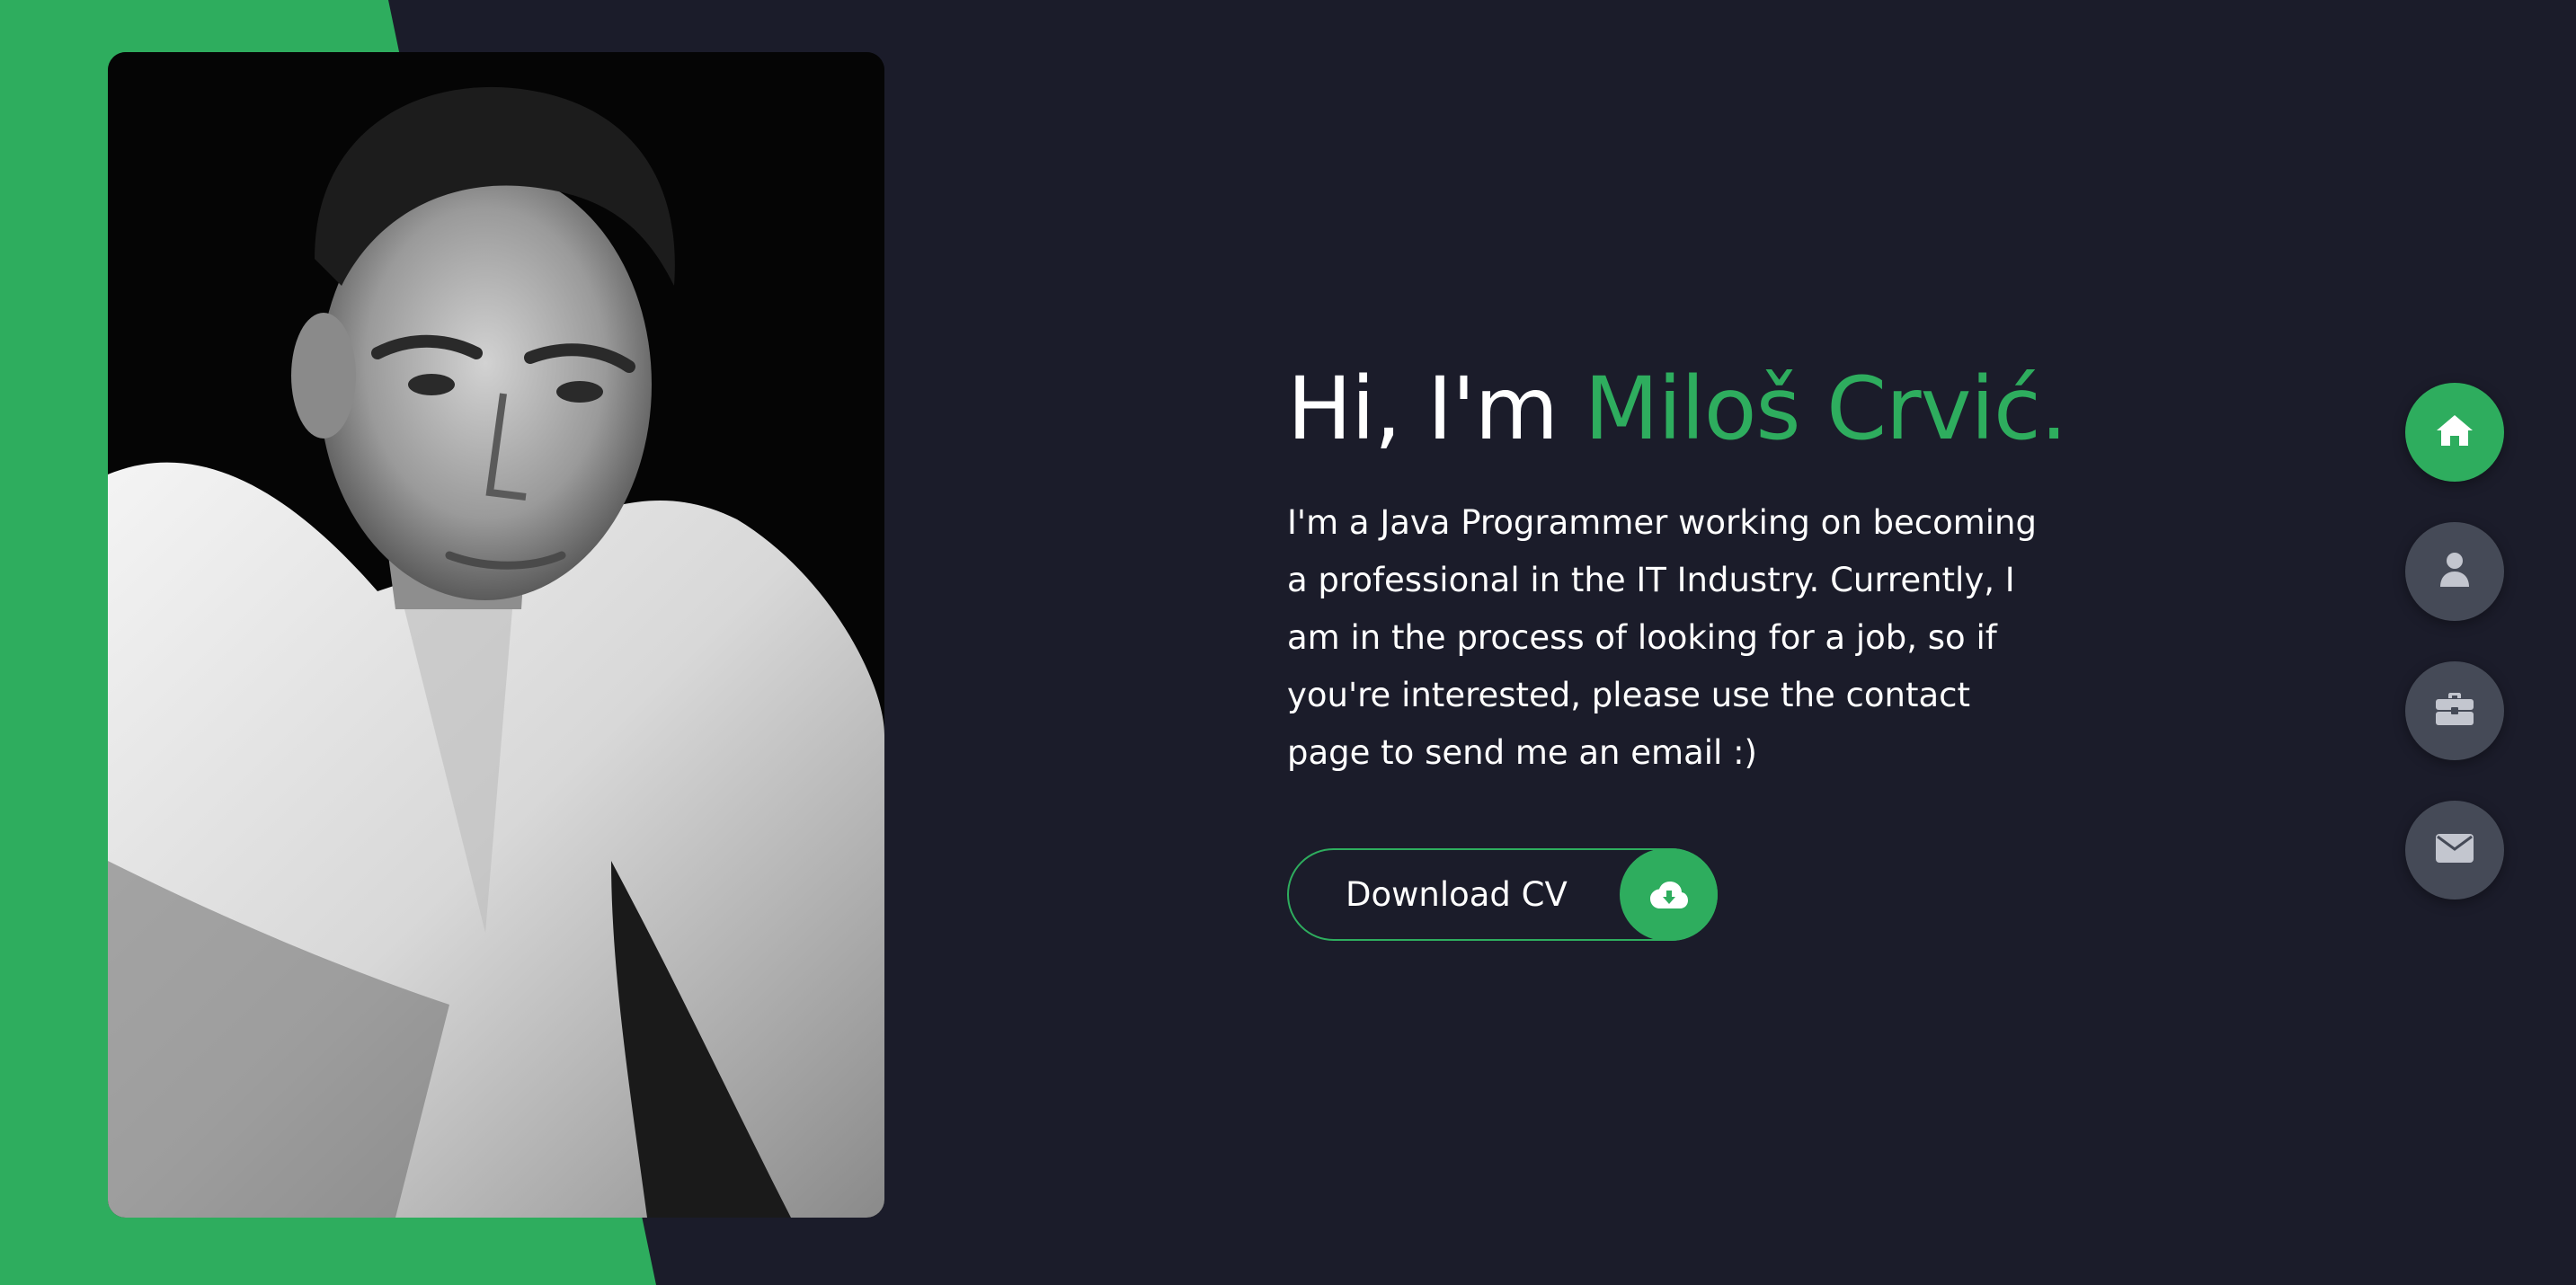  I want to click on nav-about-button, so click(2454, 571).